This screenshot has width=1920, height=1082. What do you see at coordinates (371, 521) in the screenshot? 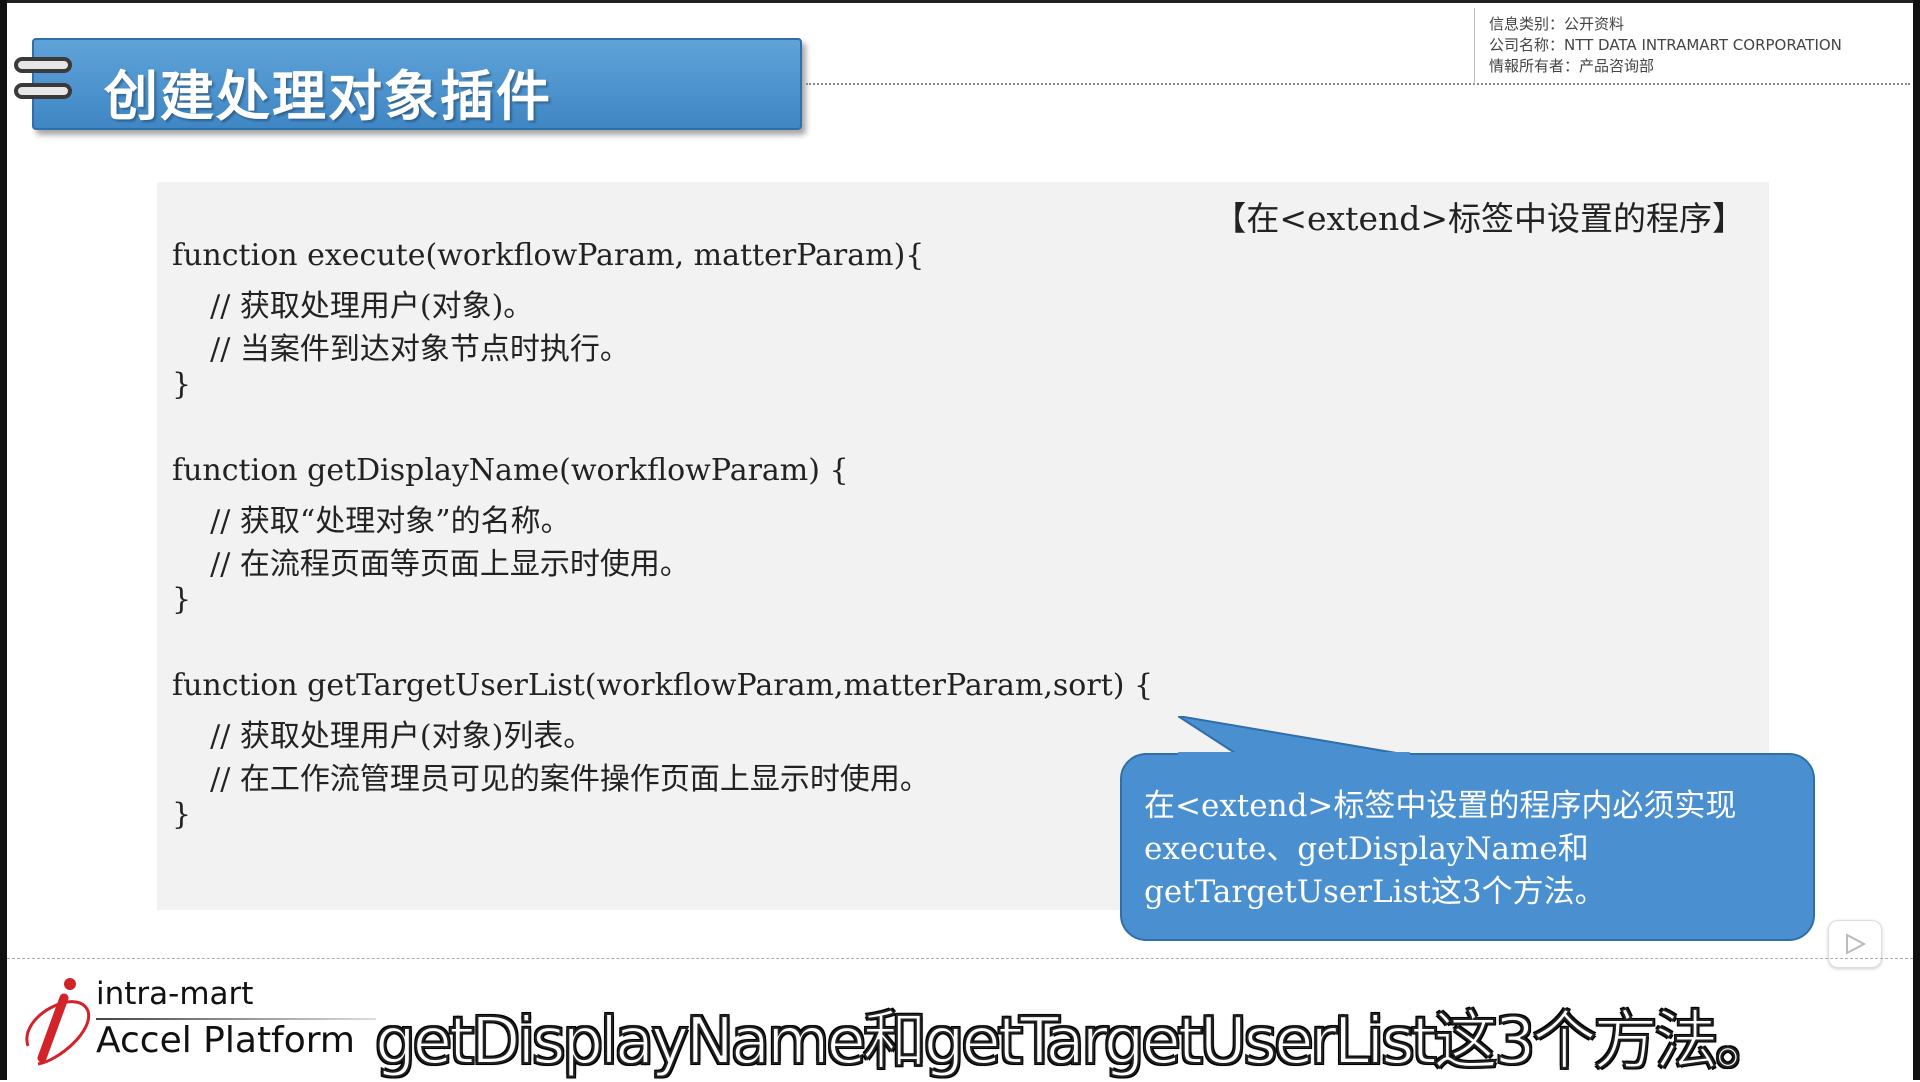
I see `code-line: // 获取“处理对象”的名称。` at bounding box center [371, 521].